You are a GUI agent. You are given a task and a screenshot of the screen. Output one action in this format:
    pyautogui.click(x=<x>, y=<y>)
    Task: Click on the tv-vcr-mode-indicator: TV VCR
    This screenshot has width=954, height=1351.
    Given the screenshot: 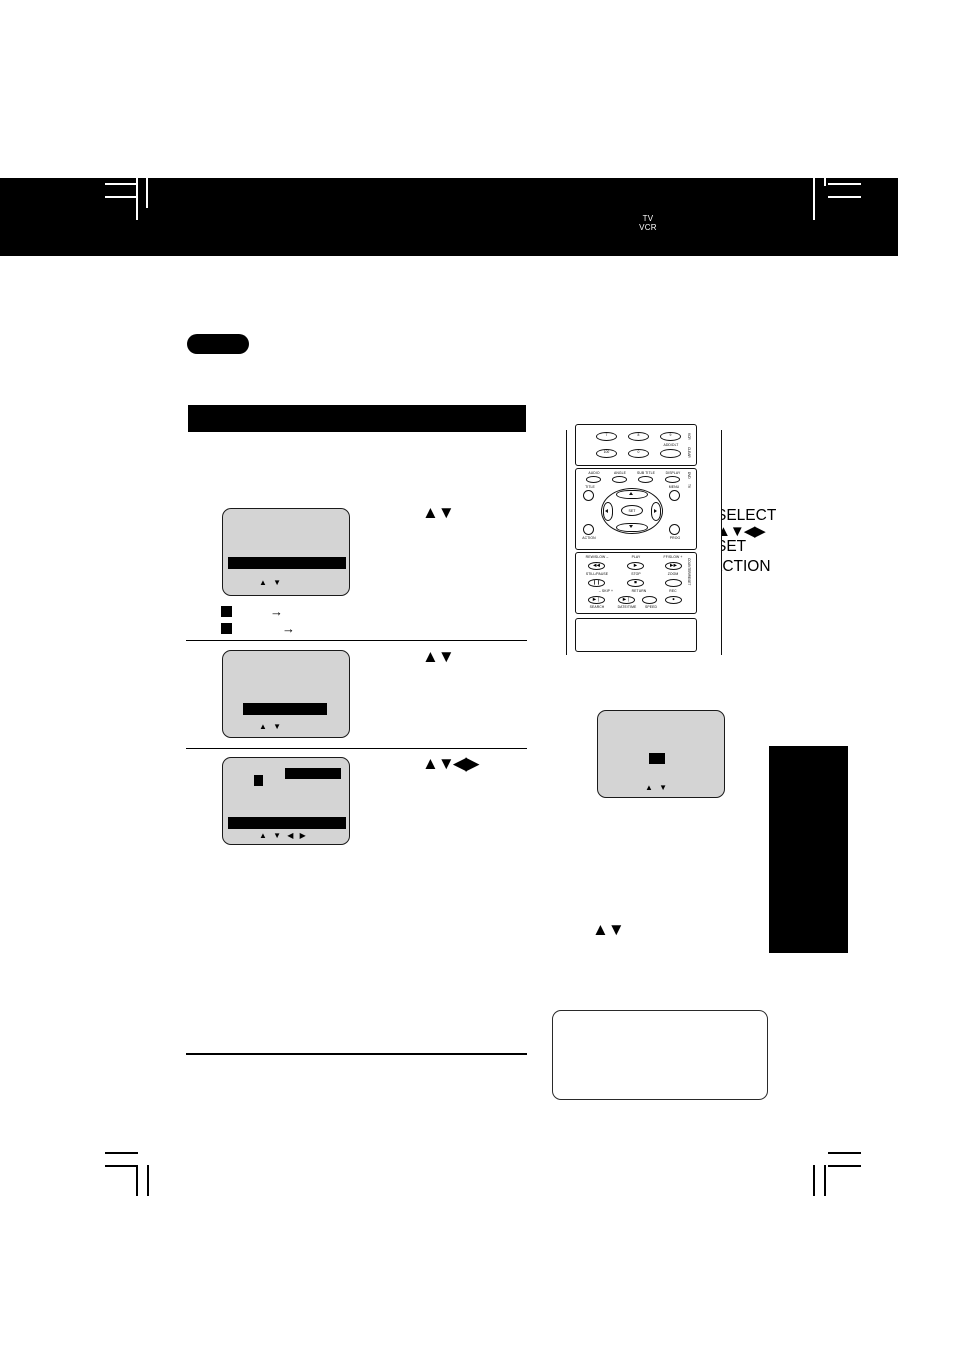 What is the action you would take?
    pyautogui.click(x=648, y=223)
    